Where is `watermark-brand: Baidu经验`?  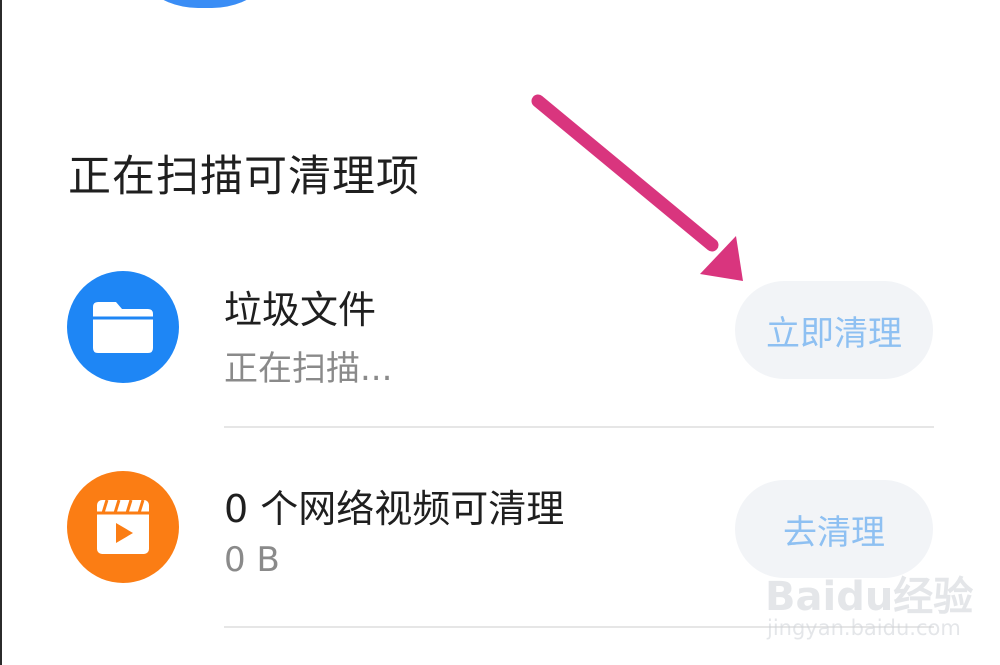 watermark-brand: Baidu经验 is located at coordinates (869, 597).